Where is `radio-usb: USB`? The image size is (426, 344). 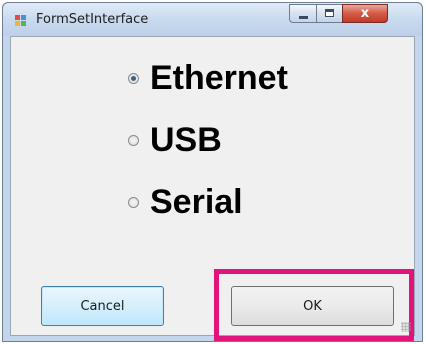 radio-usb: USB is located at coordinates (175, 140).